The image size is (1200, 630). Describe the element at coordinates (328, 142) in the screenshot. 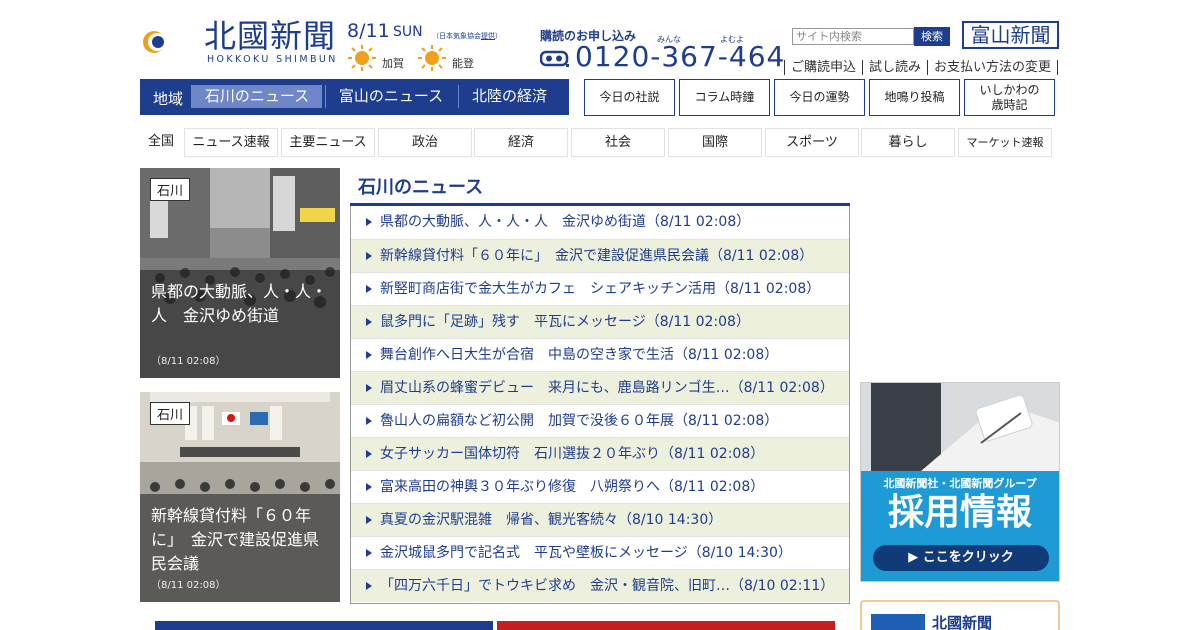

I see `category-top-news: 主要ニュース` at that location.